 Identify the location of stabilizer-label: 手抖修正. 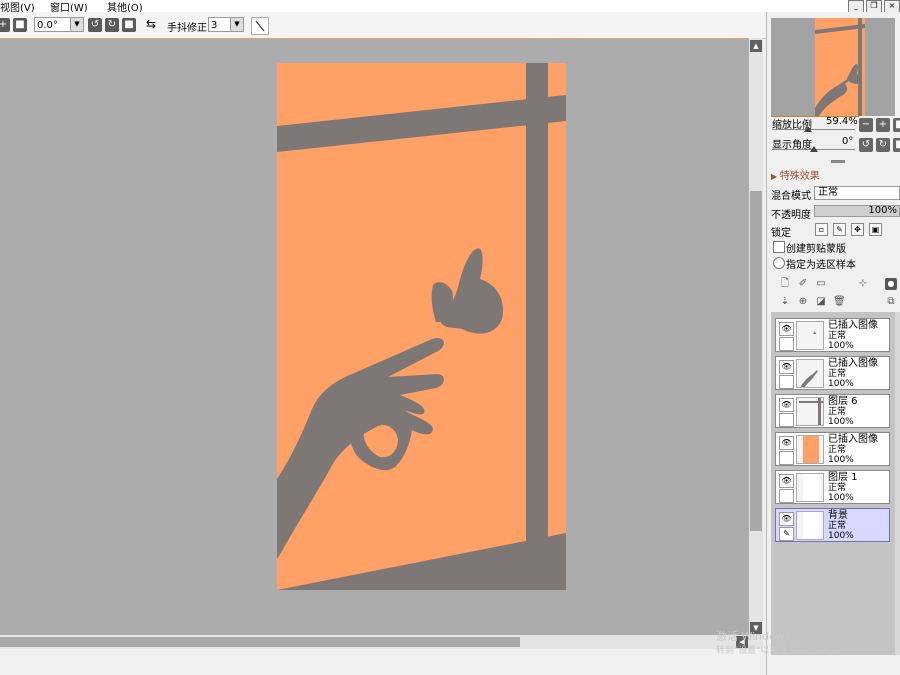
(187, 28).